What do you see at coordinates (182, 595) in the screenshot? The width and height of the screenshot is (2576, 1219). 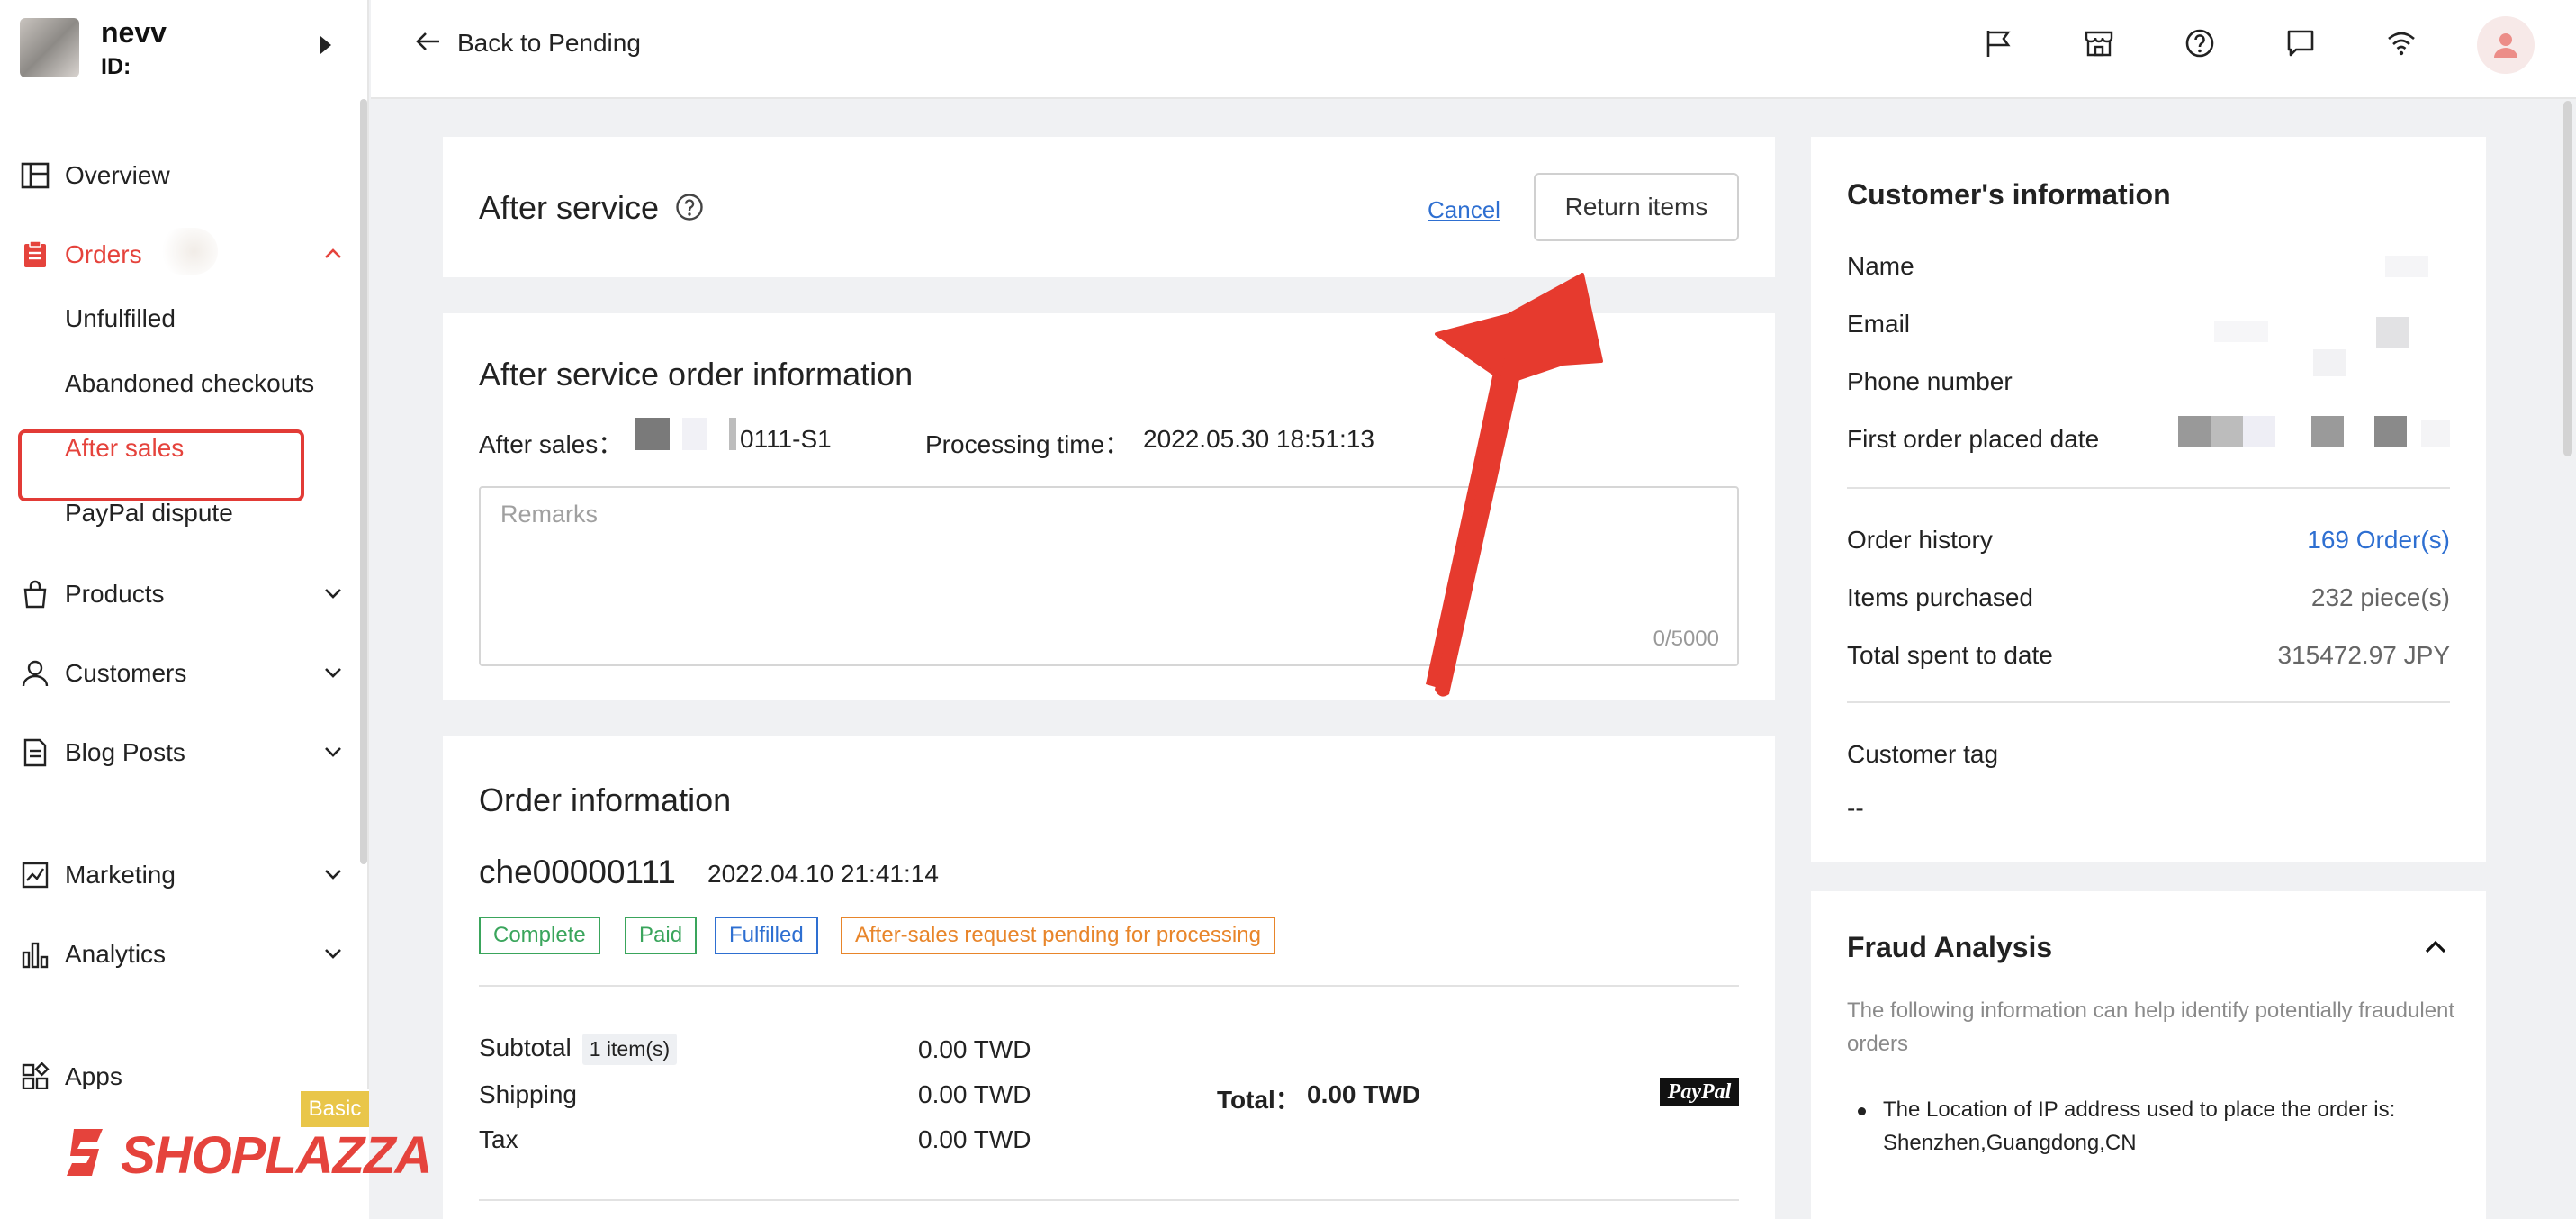 I see `sidebar-item-products: Products` at bounding box center [182, 595].